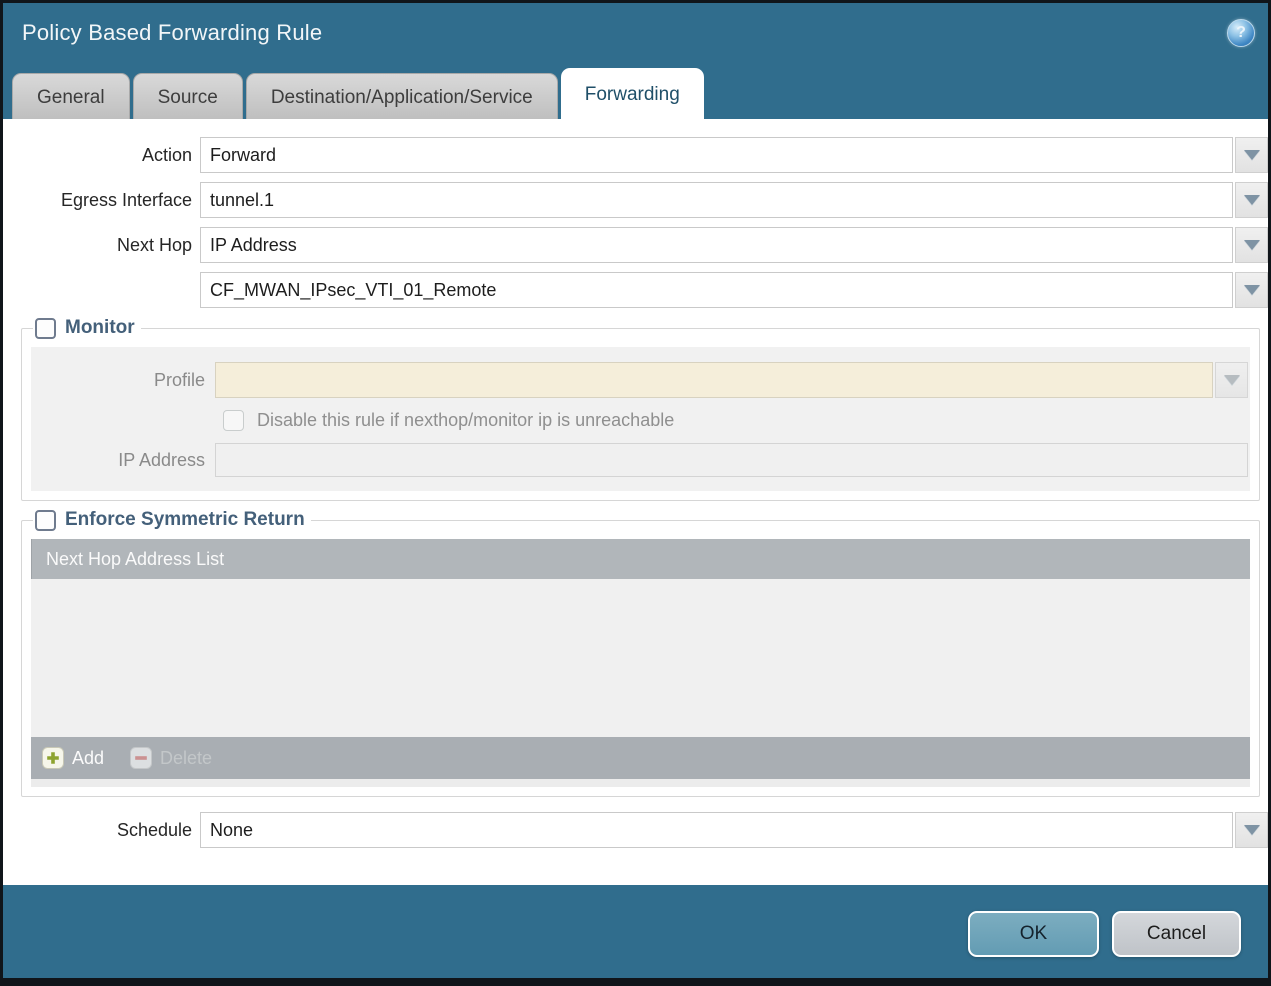  What do you see at coordinates (141, 758) in the screenshot?
I see `delete-minus-icon` at bounding box center [141, 758].